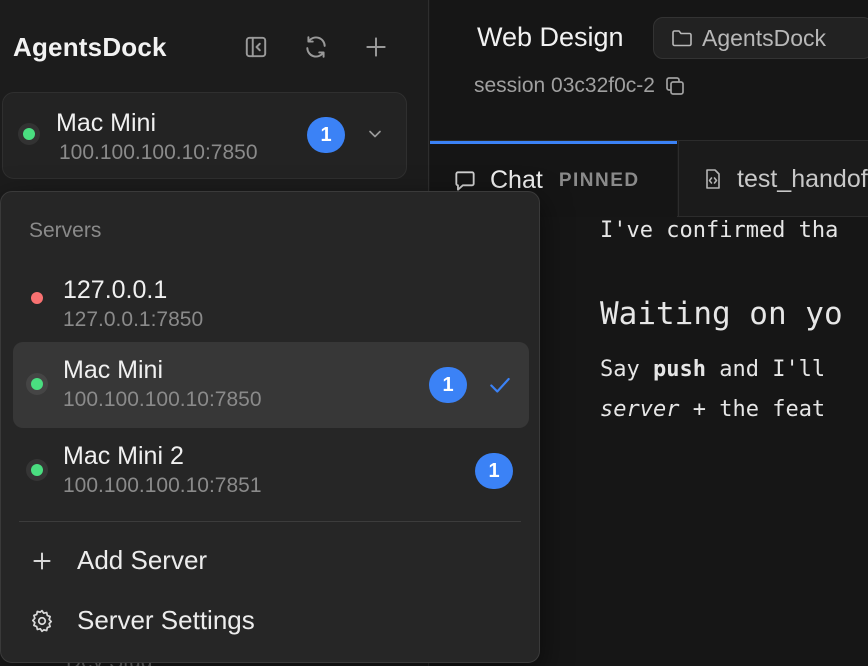  What do you see at coordinates (599, 180) in the screenshot?
I see `pinned-tag: PINNED` at bounding box center [599, 180].